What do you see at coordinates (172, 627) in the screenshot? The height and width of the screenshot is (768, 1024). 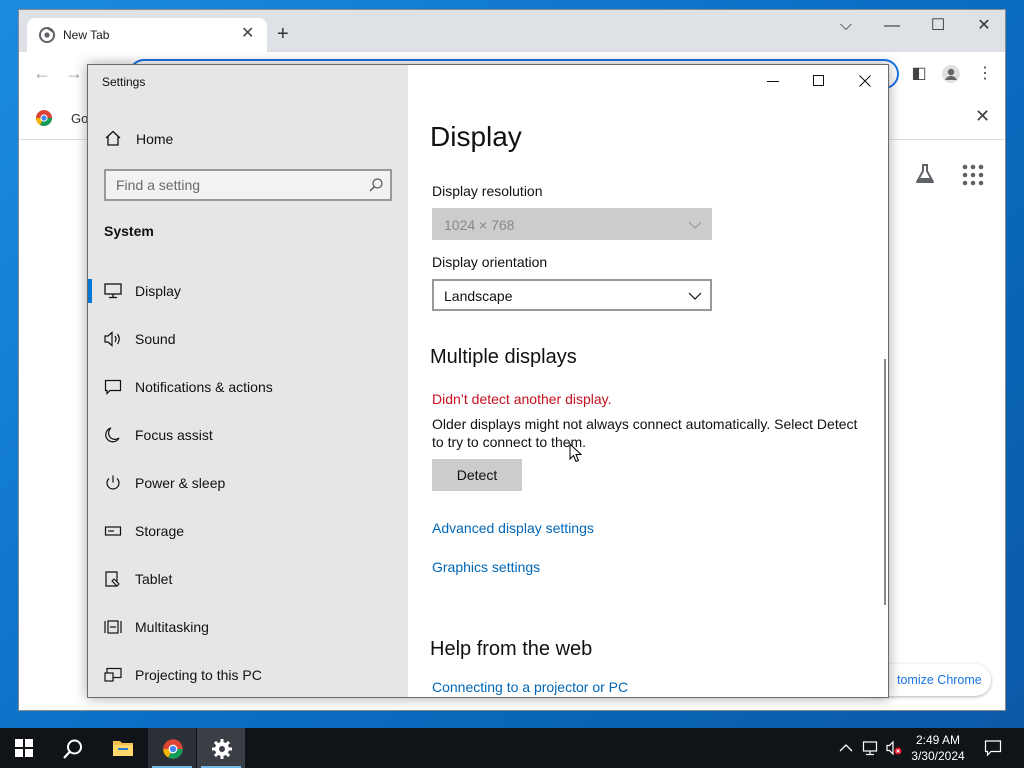 I see `sidebar-item-label: Multitasking` at bounding box center [172, 627].